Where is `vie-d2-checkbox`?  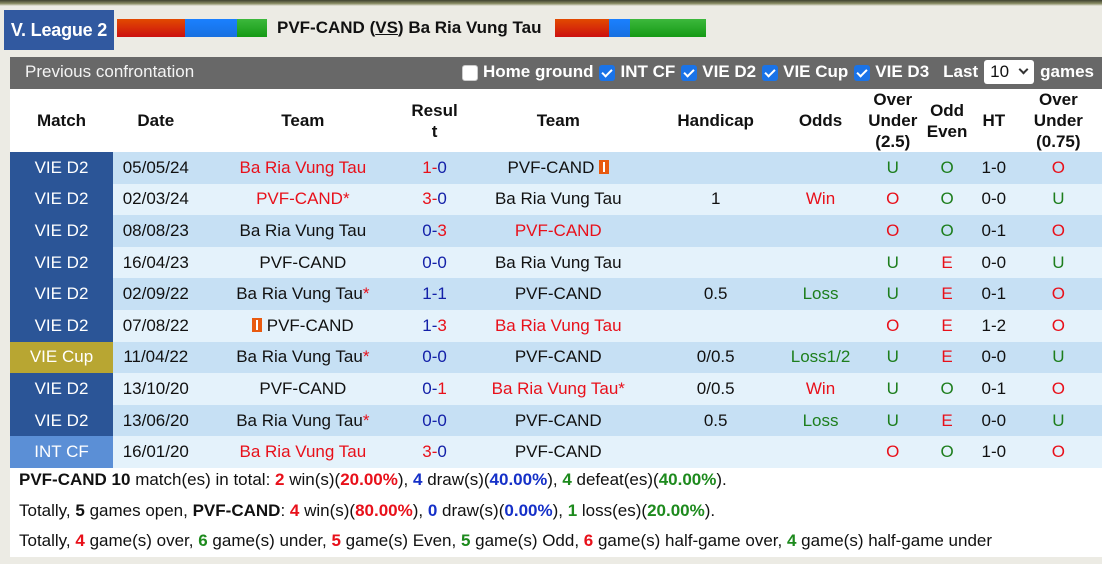
vie-d2-checkbox is located at coordinates (689, 73).